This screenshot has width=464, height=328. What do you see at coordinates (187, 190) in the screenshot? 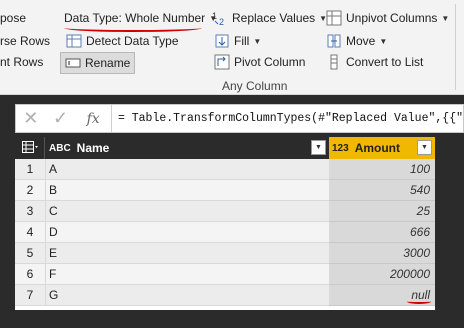
I see `name-cell: B` at bounding box center [187, 190].